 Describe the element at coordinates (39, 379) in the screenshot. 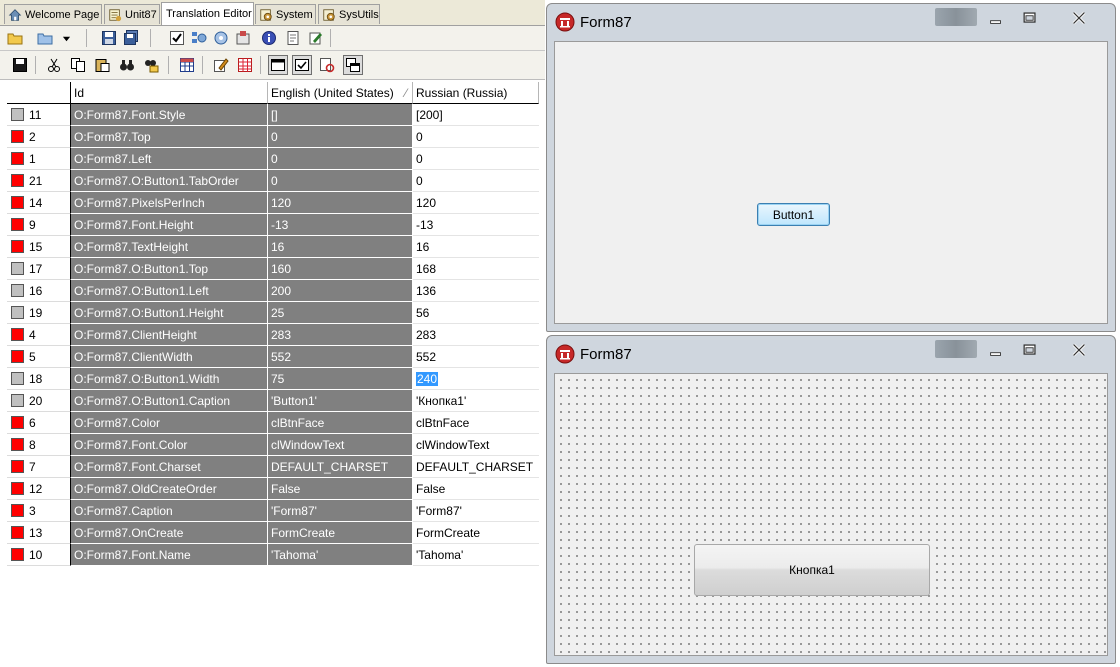

I see `row-number-cell: 18` at that location.